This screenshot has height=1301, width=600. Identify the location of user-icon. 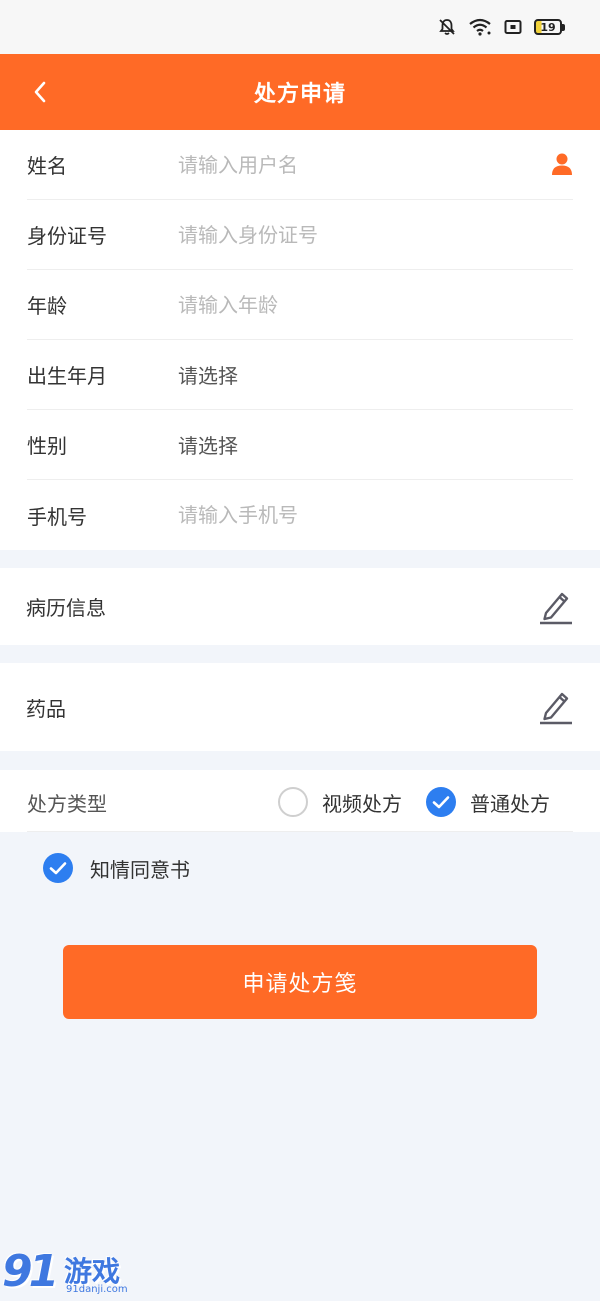
(562, 164).